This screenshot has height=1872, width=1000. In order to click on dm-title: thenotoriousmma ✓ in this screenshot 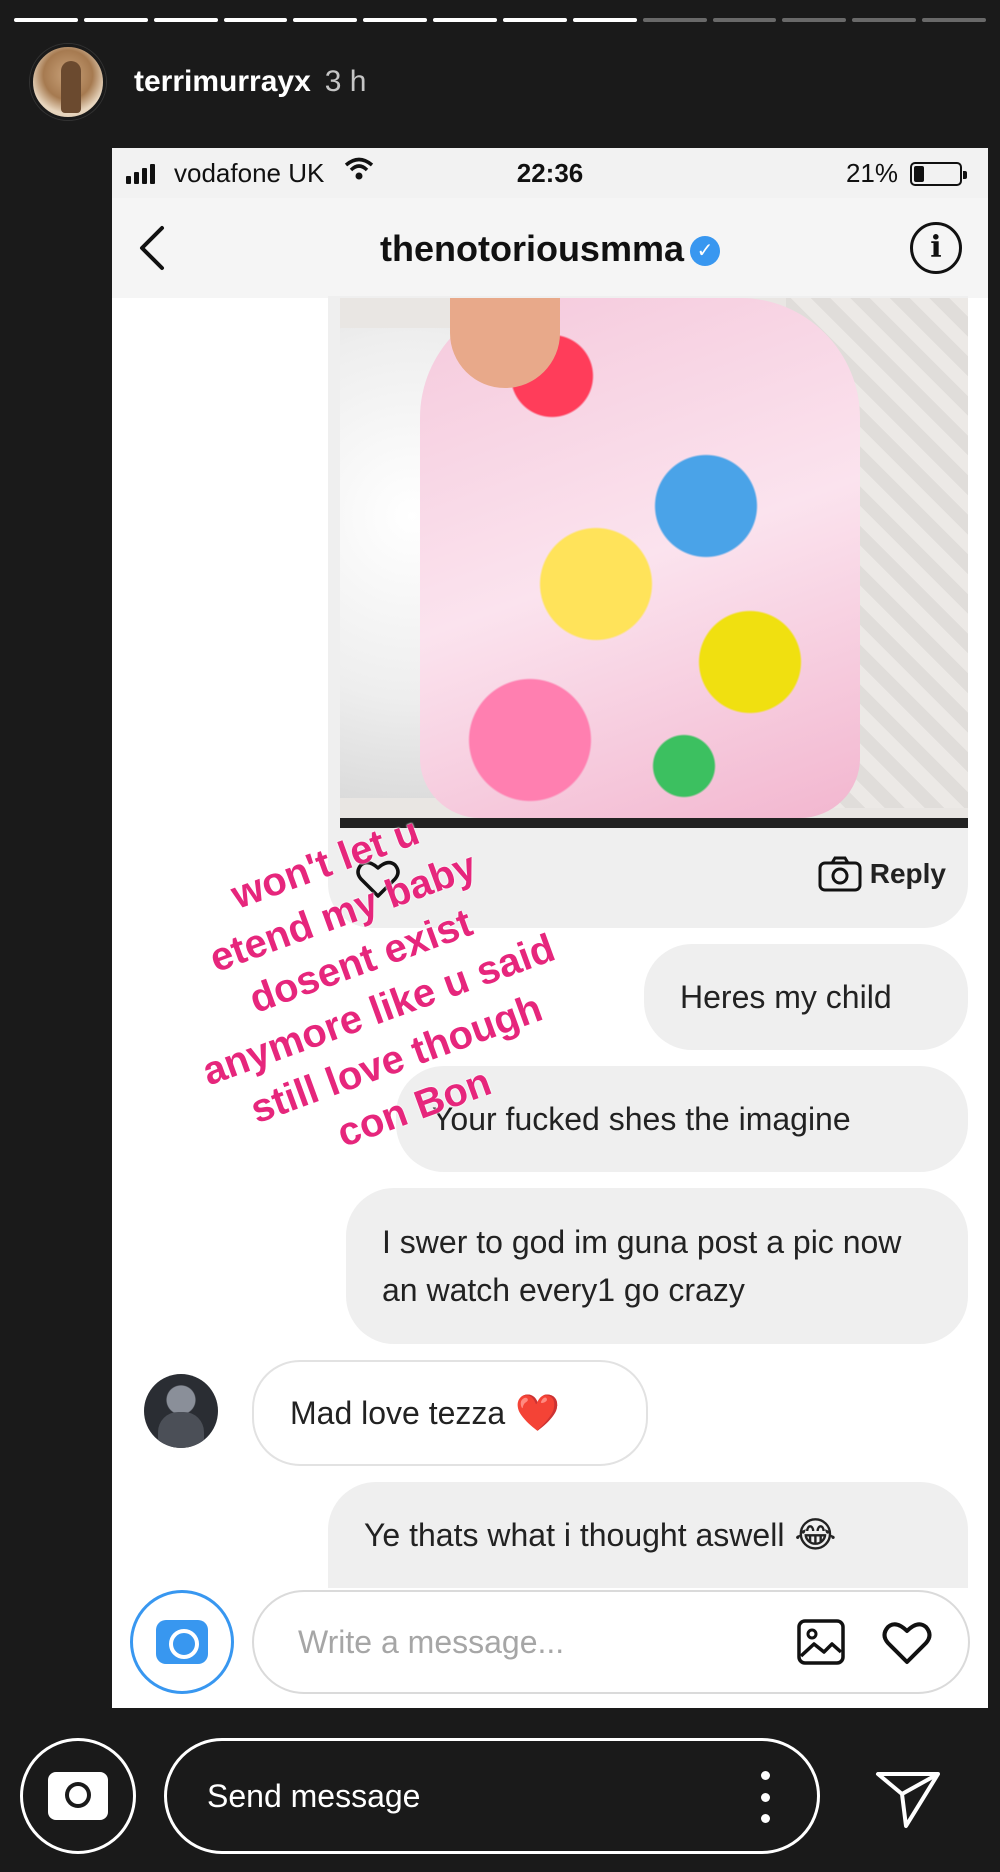, I will do `click(550, 249)`.